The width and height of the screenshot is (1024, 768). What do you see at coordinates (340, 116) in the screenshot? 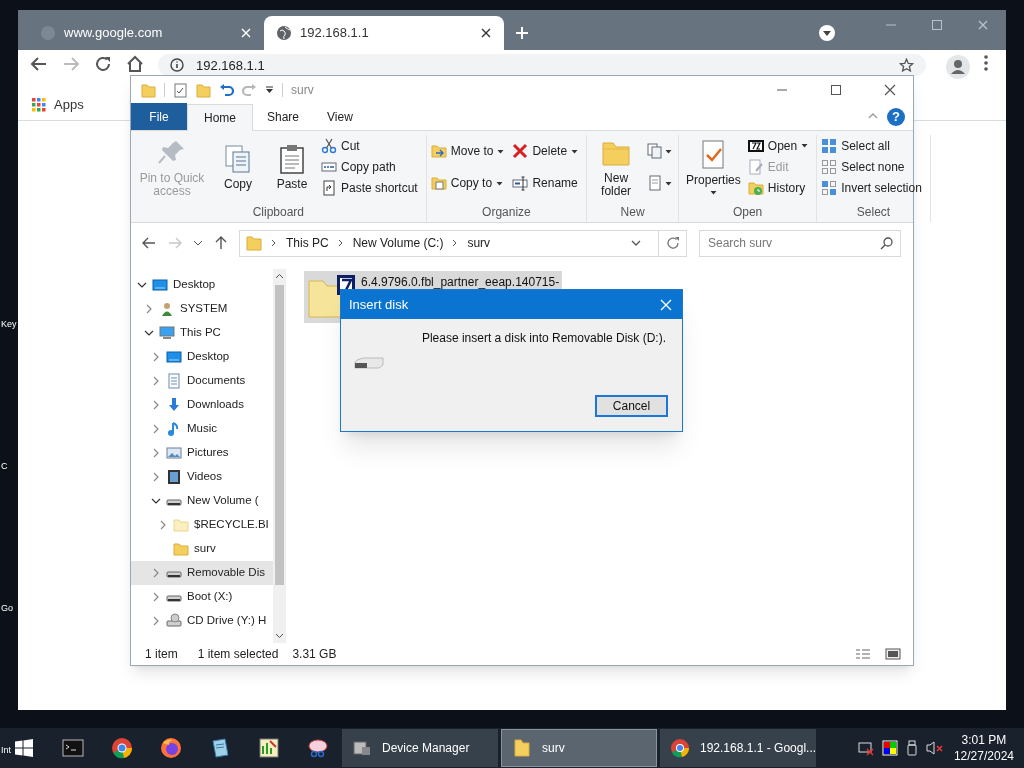
I see `ribbon-tab: View` at bounding box center [340, 116].